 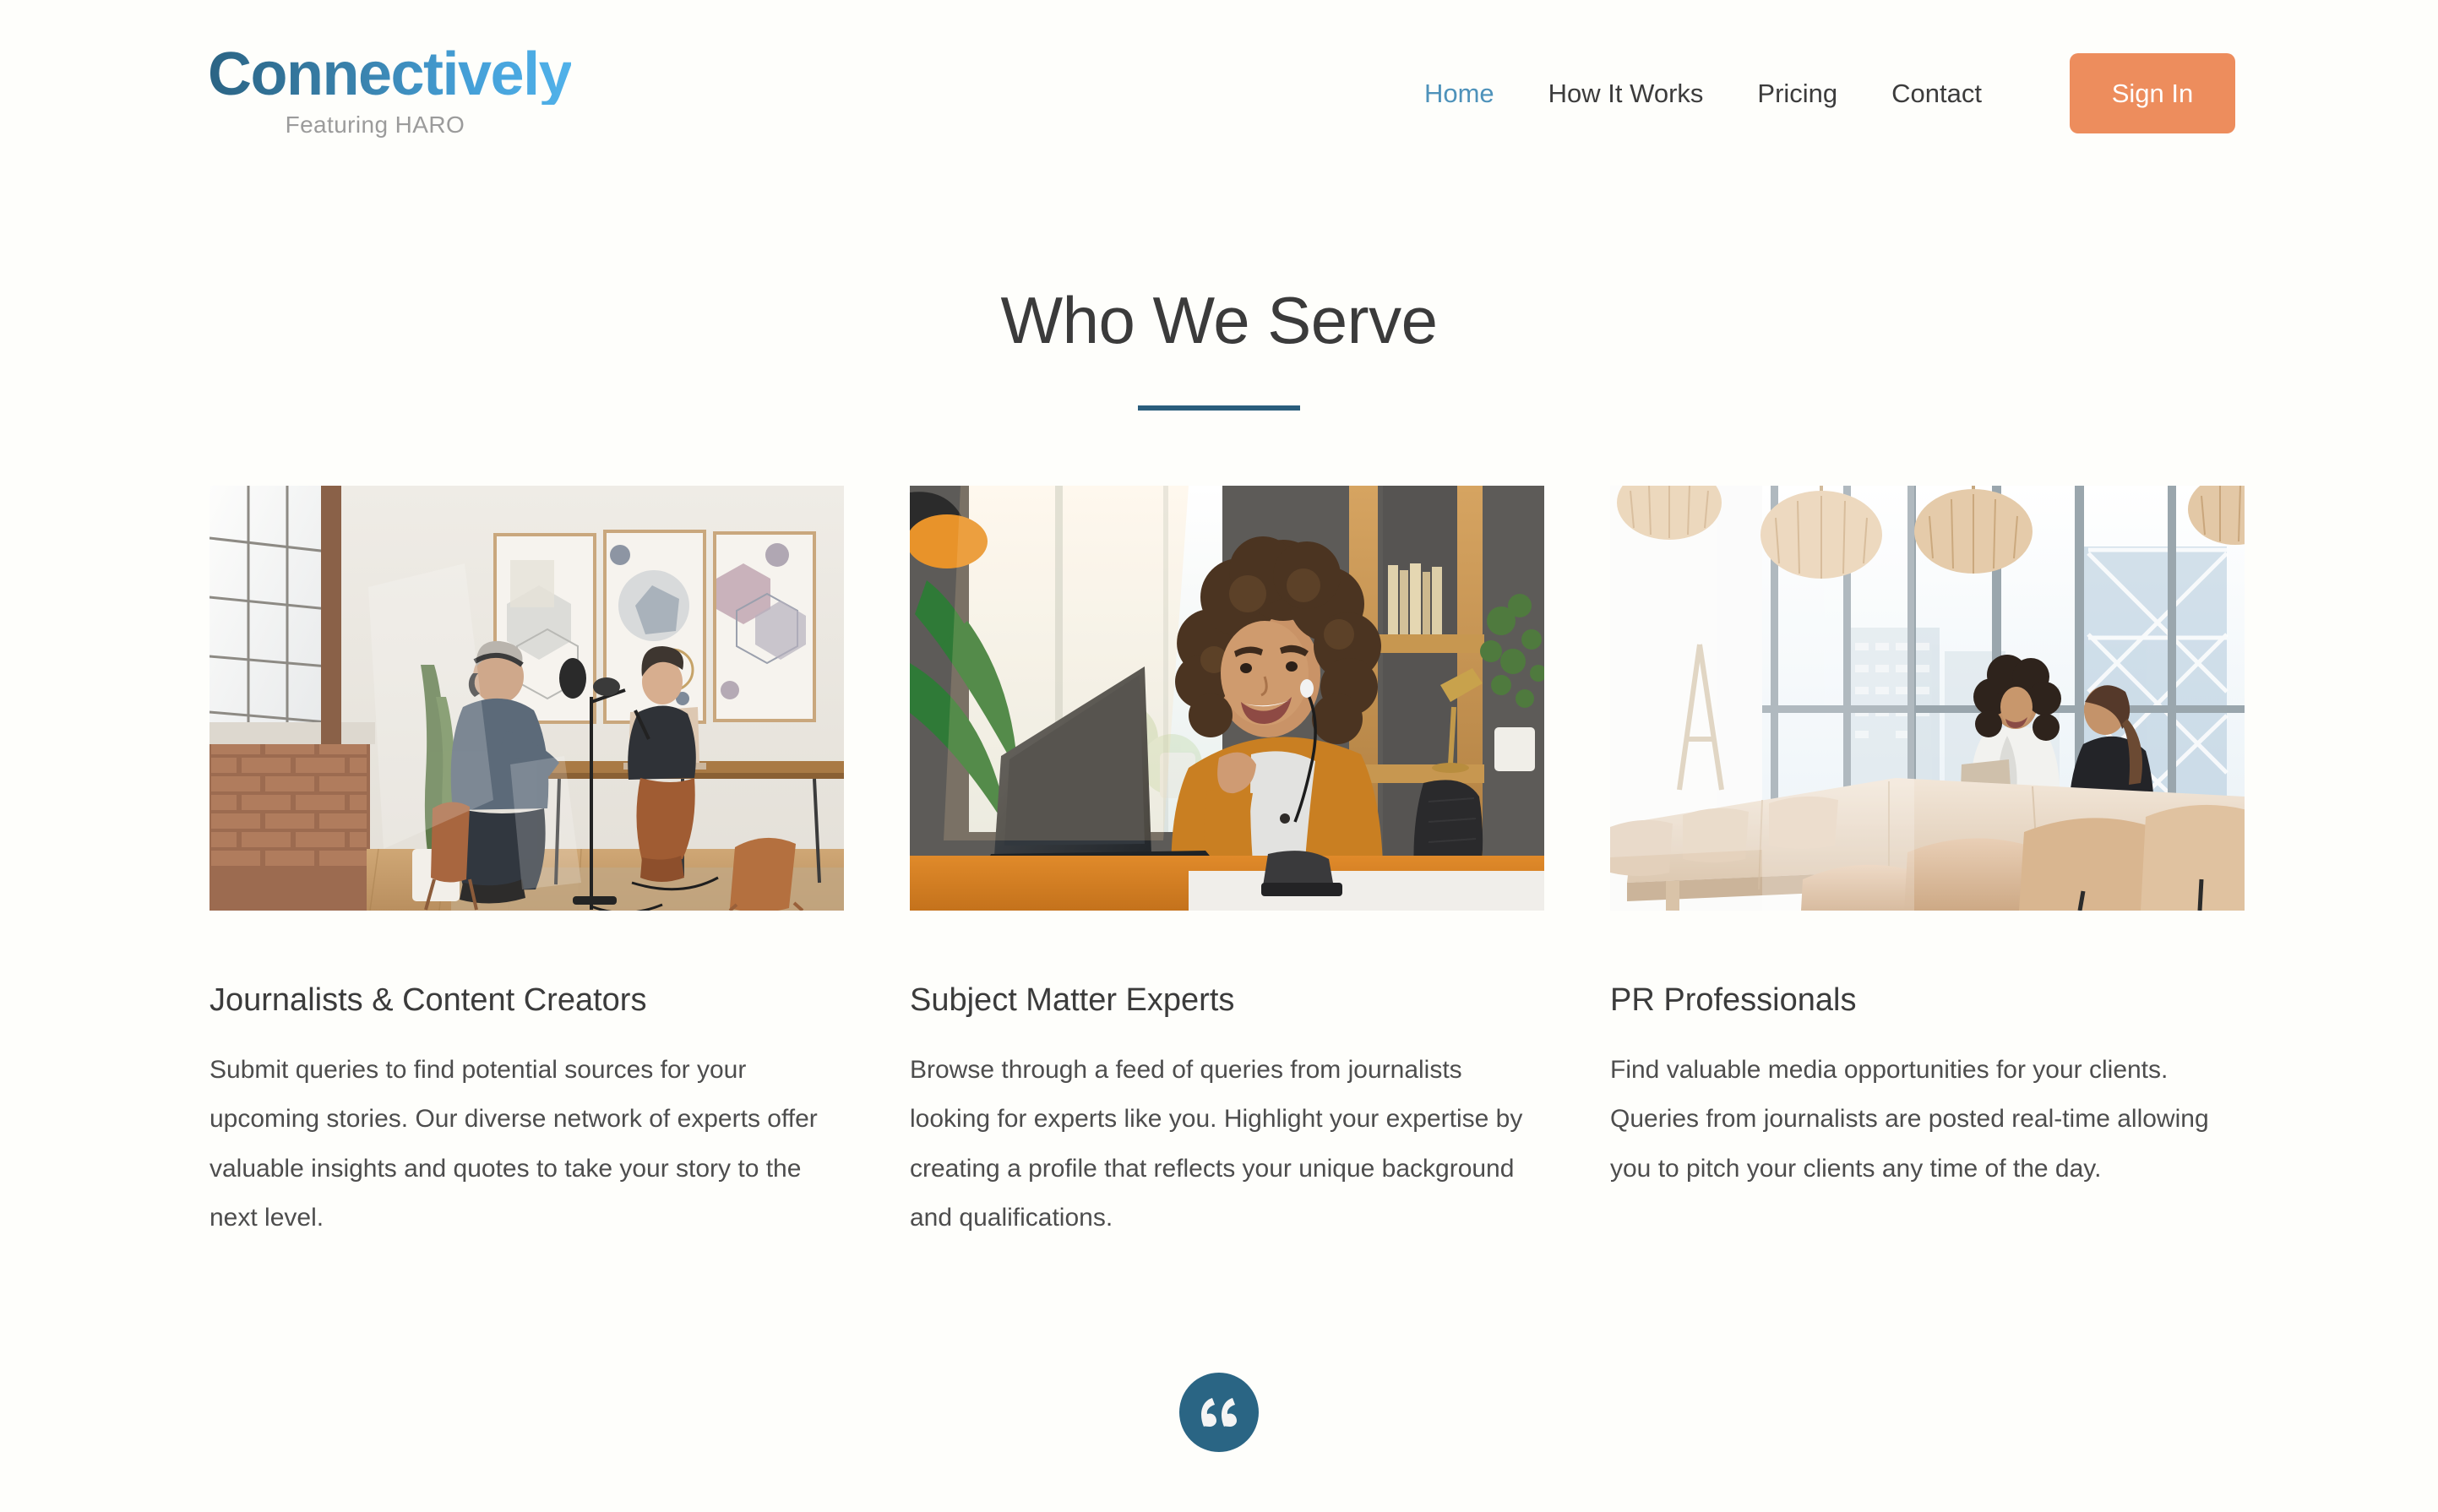 I want to click on brand-tagline: Featuring HARO, so click(x=375, y=125).